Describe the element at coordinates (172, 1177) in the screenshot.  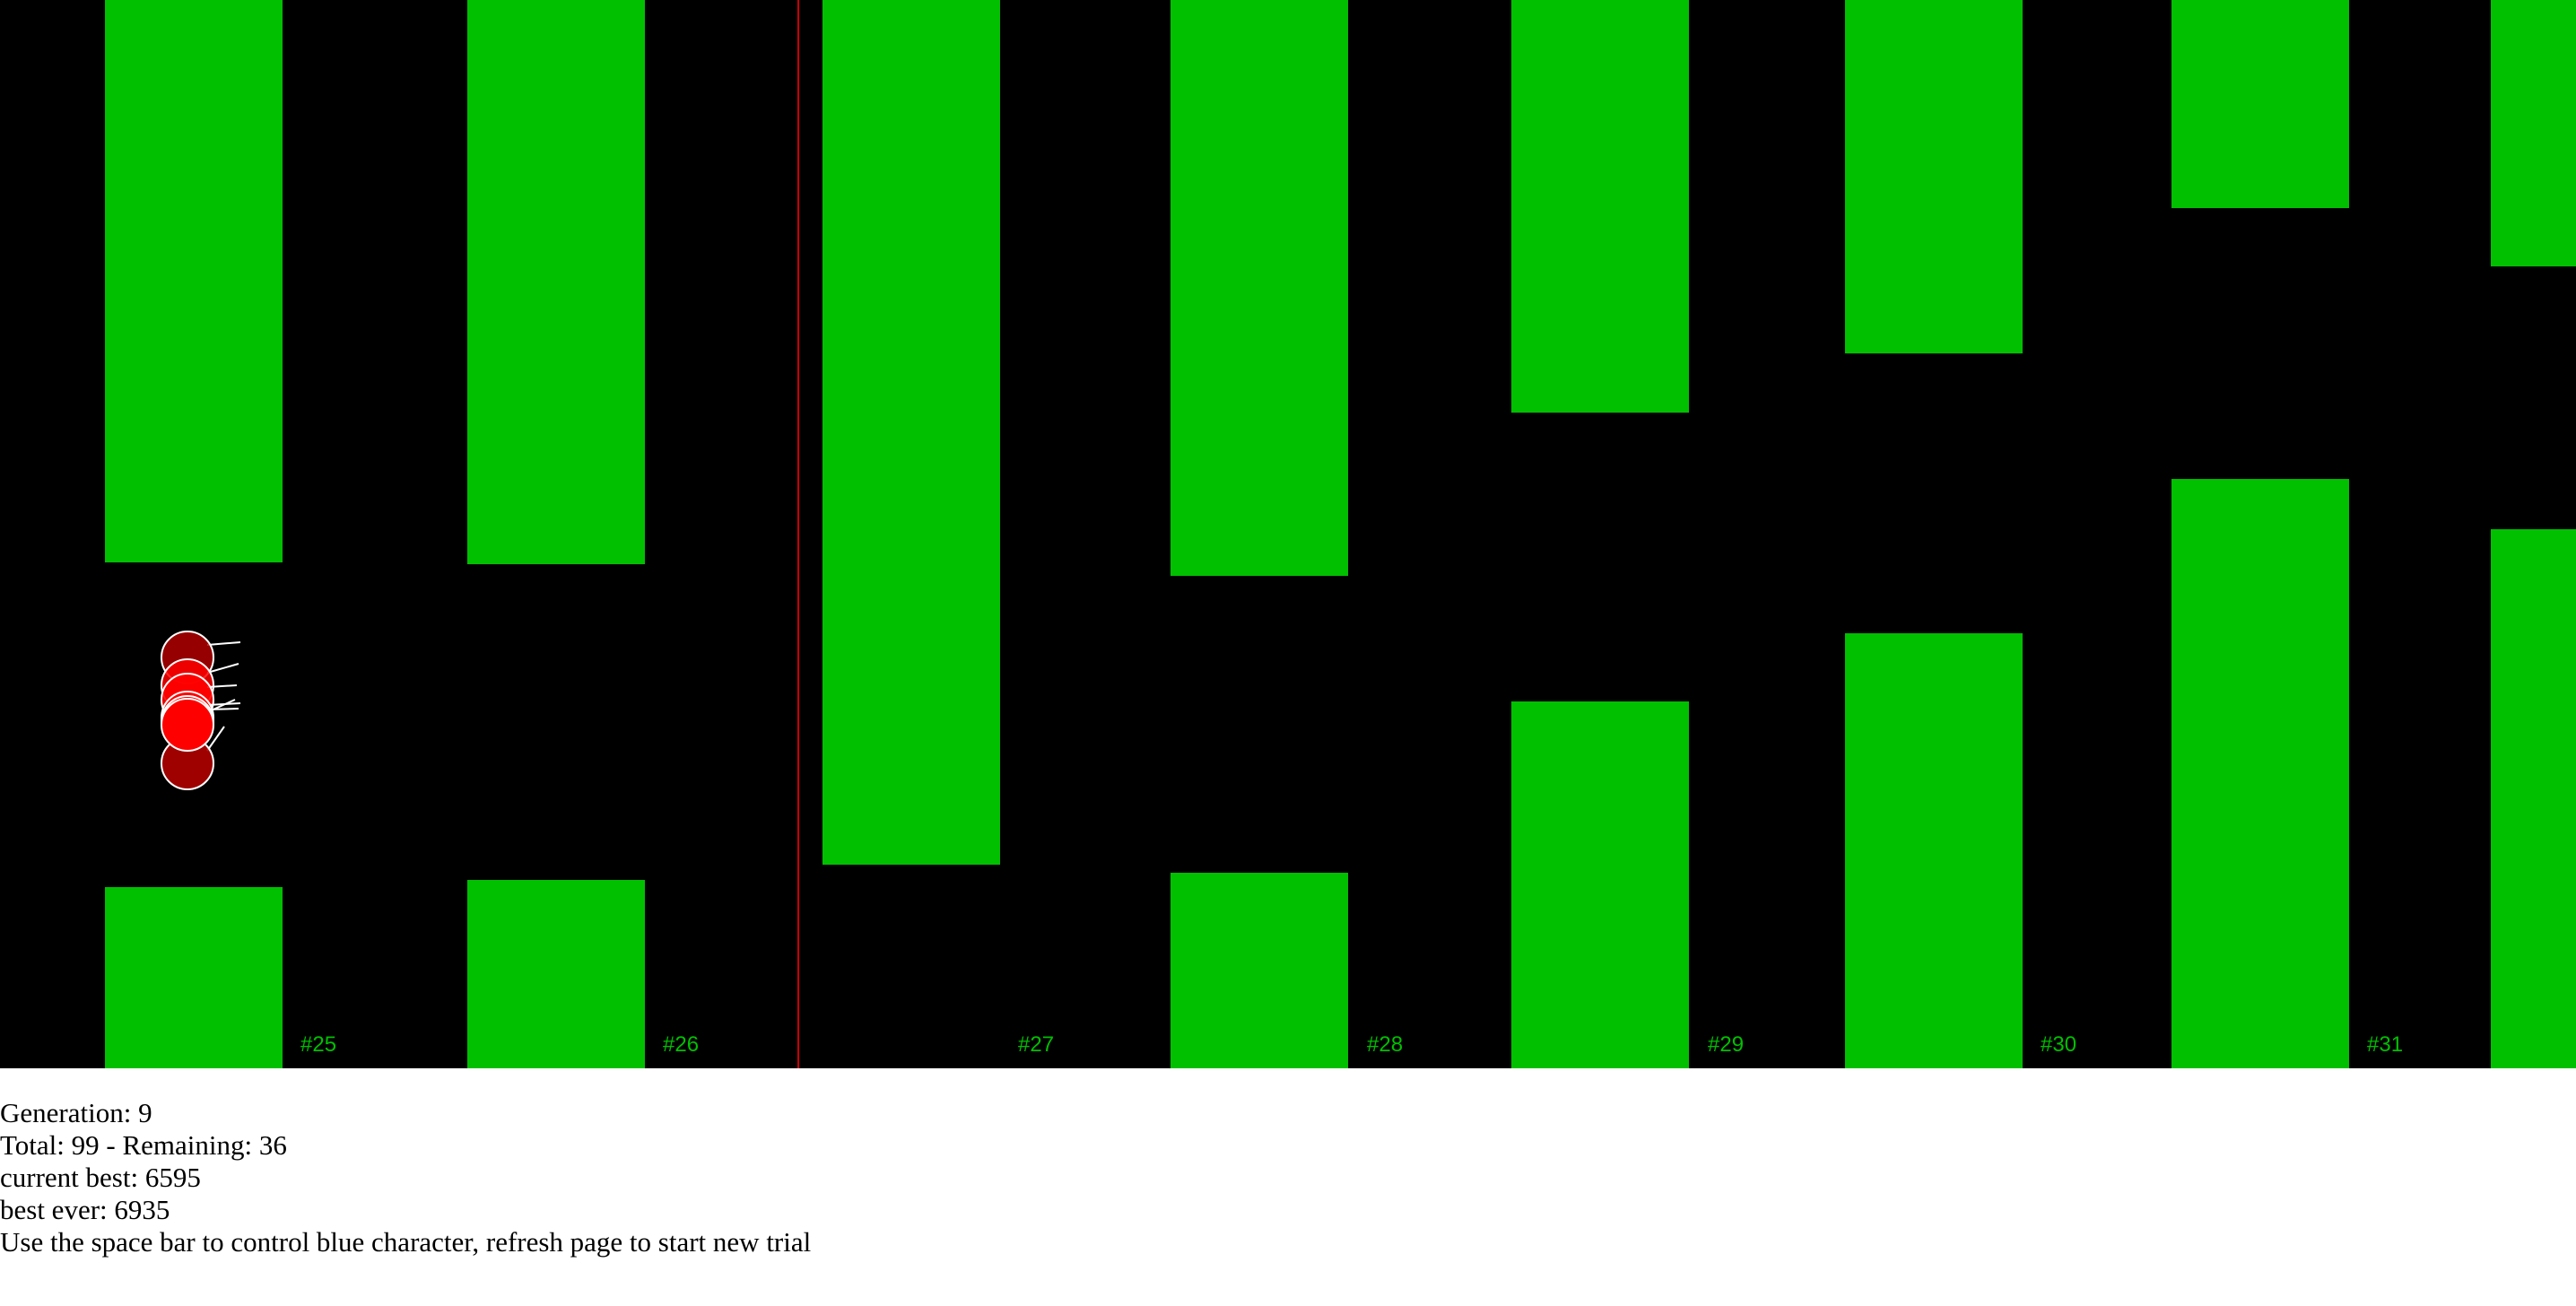
I see `current-best-value: 6595` at that location.